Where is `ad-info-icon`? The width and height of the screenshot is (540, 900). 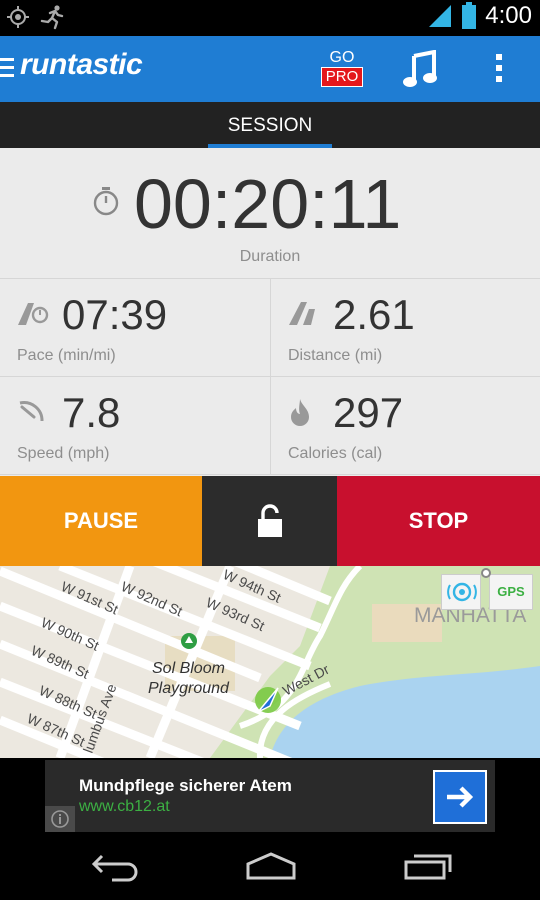
ad-info-icon is located at coordinates (60, 819).